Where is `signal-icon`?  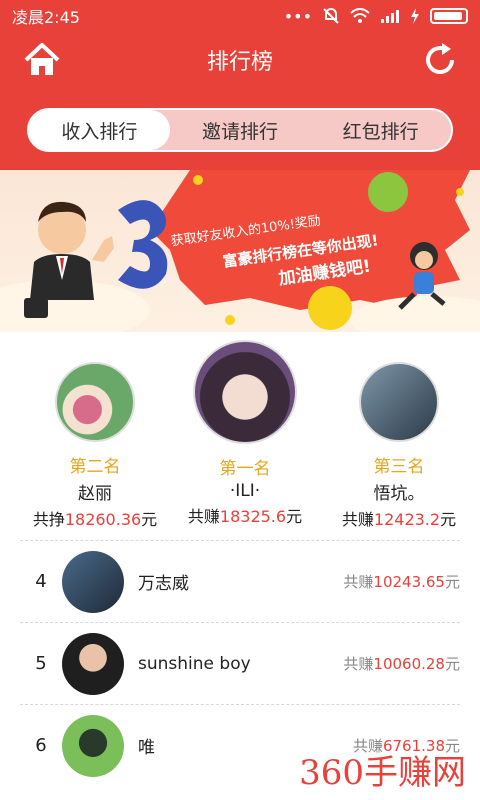
signal-icon is located at coordinates (390, 16).